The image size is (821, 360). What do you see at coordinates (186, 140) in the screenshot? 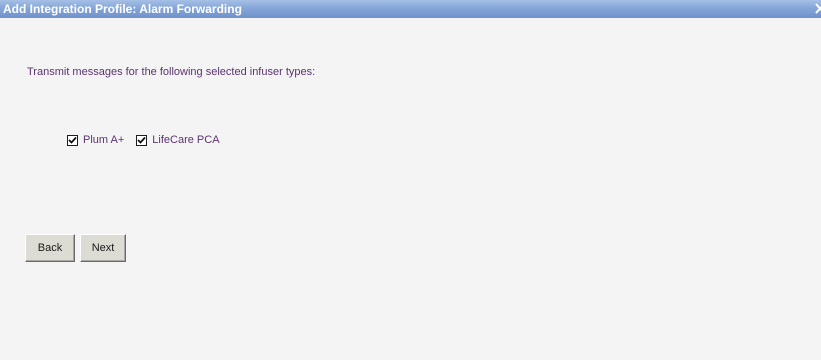
I see `lifecare-pca-label: LifeCare PCA` at bounding box center [186, 140].